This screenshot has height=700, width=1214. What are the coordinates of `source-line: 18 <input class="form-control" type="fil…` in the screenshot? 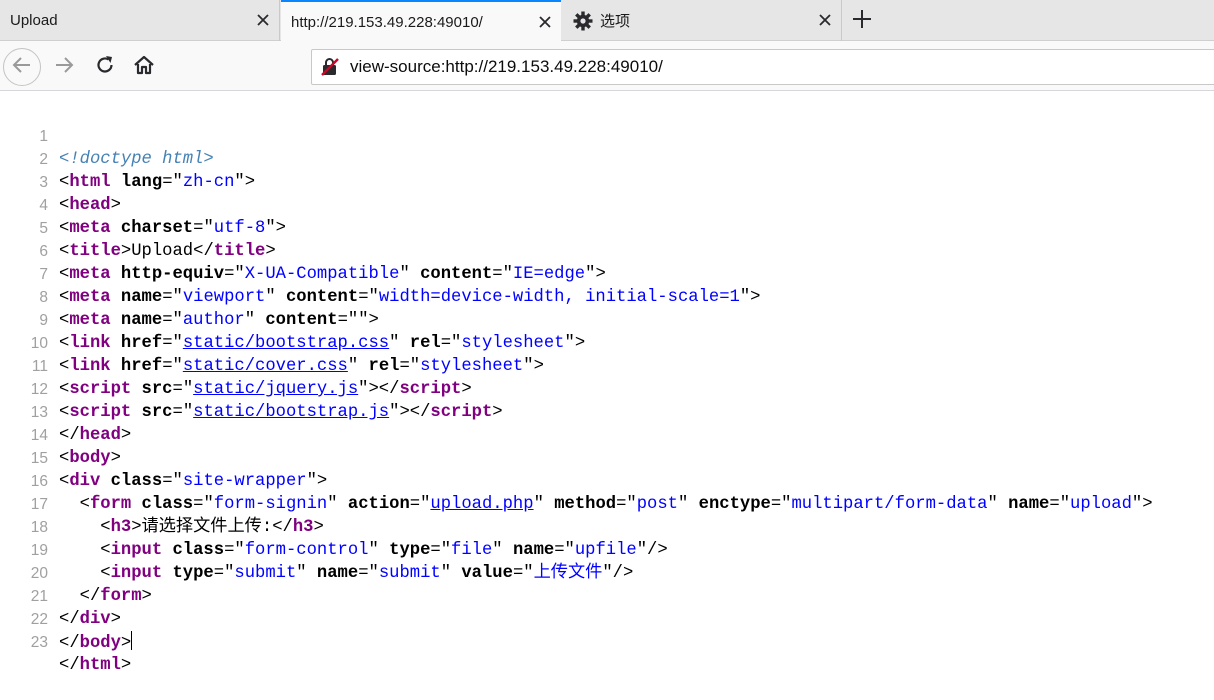 It's located at (607, 526).